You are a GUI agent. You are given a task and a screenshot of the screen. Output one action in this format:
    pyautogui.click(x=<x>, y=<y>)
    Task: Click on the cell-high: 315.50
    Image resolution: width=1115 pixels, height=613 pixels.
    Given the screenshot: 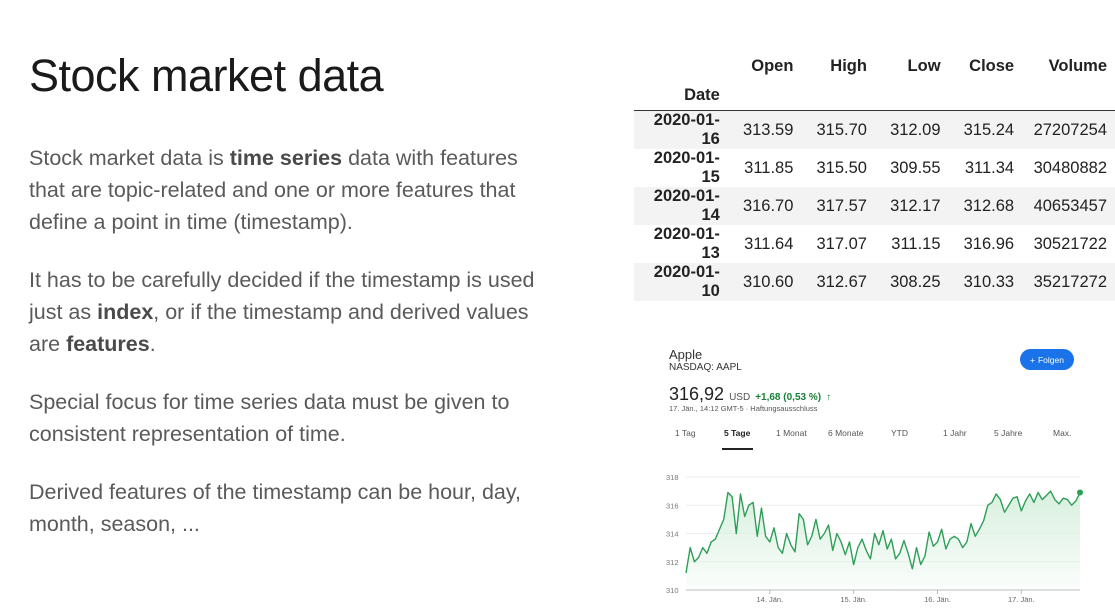 What is the action you would take?
    pyautogui.click(x=841, y=167)
    